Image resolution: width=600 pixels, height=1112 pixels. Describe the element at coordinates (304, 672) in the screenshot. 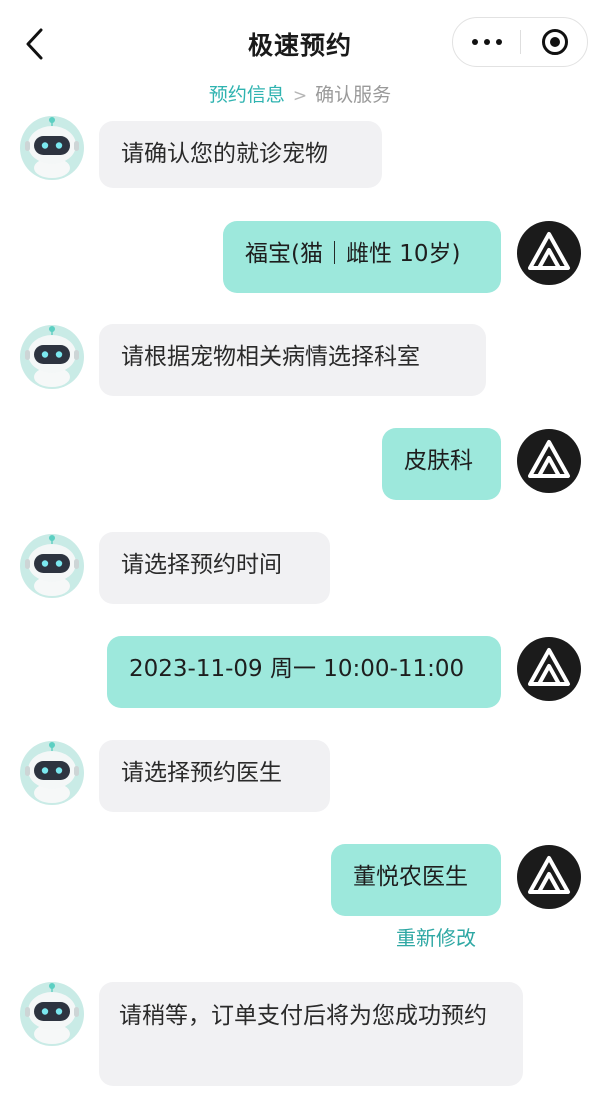

I see `user-message-bubble: 2023-11-09 周一 10:00-11:00` at that location.